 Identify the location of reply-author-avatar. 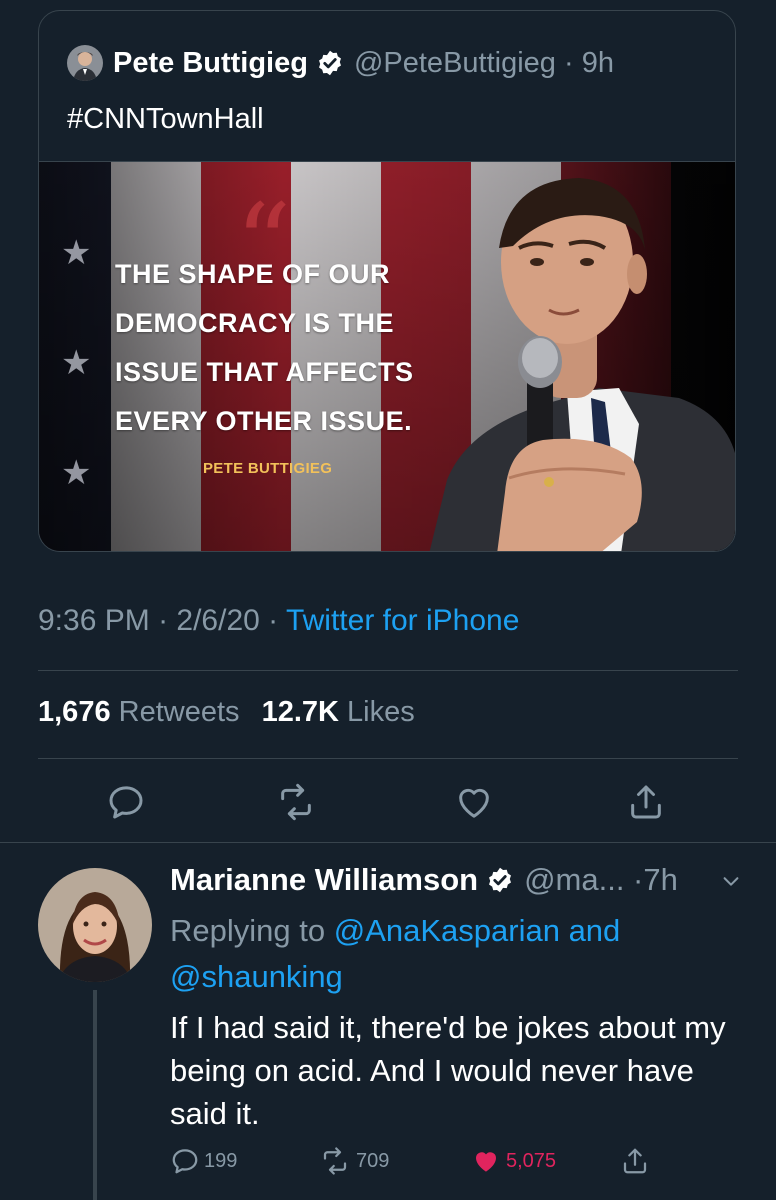
(95, 925).